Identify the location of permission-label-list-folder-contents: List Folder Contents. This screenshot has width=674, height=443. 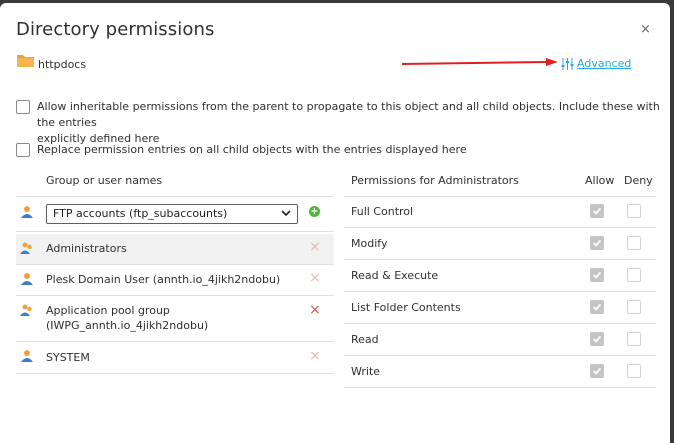
(406, 307).